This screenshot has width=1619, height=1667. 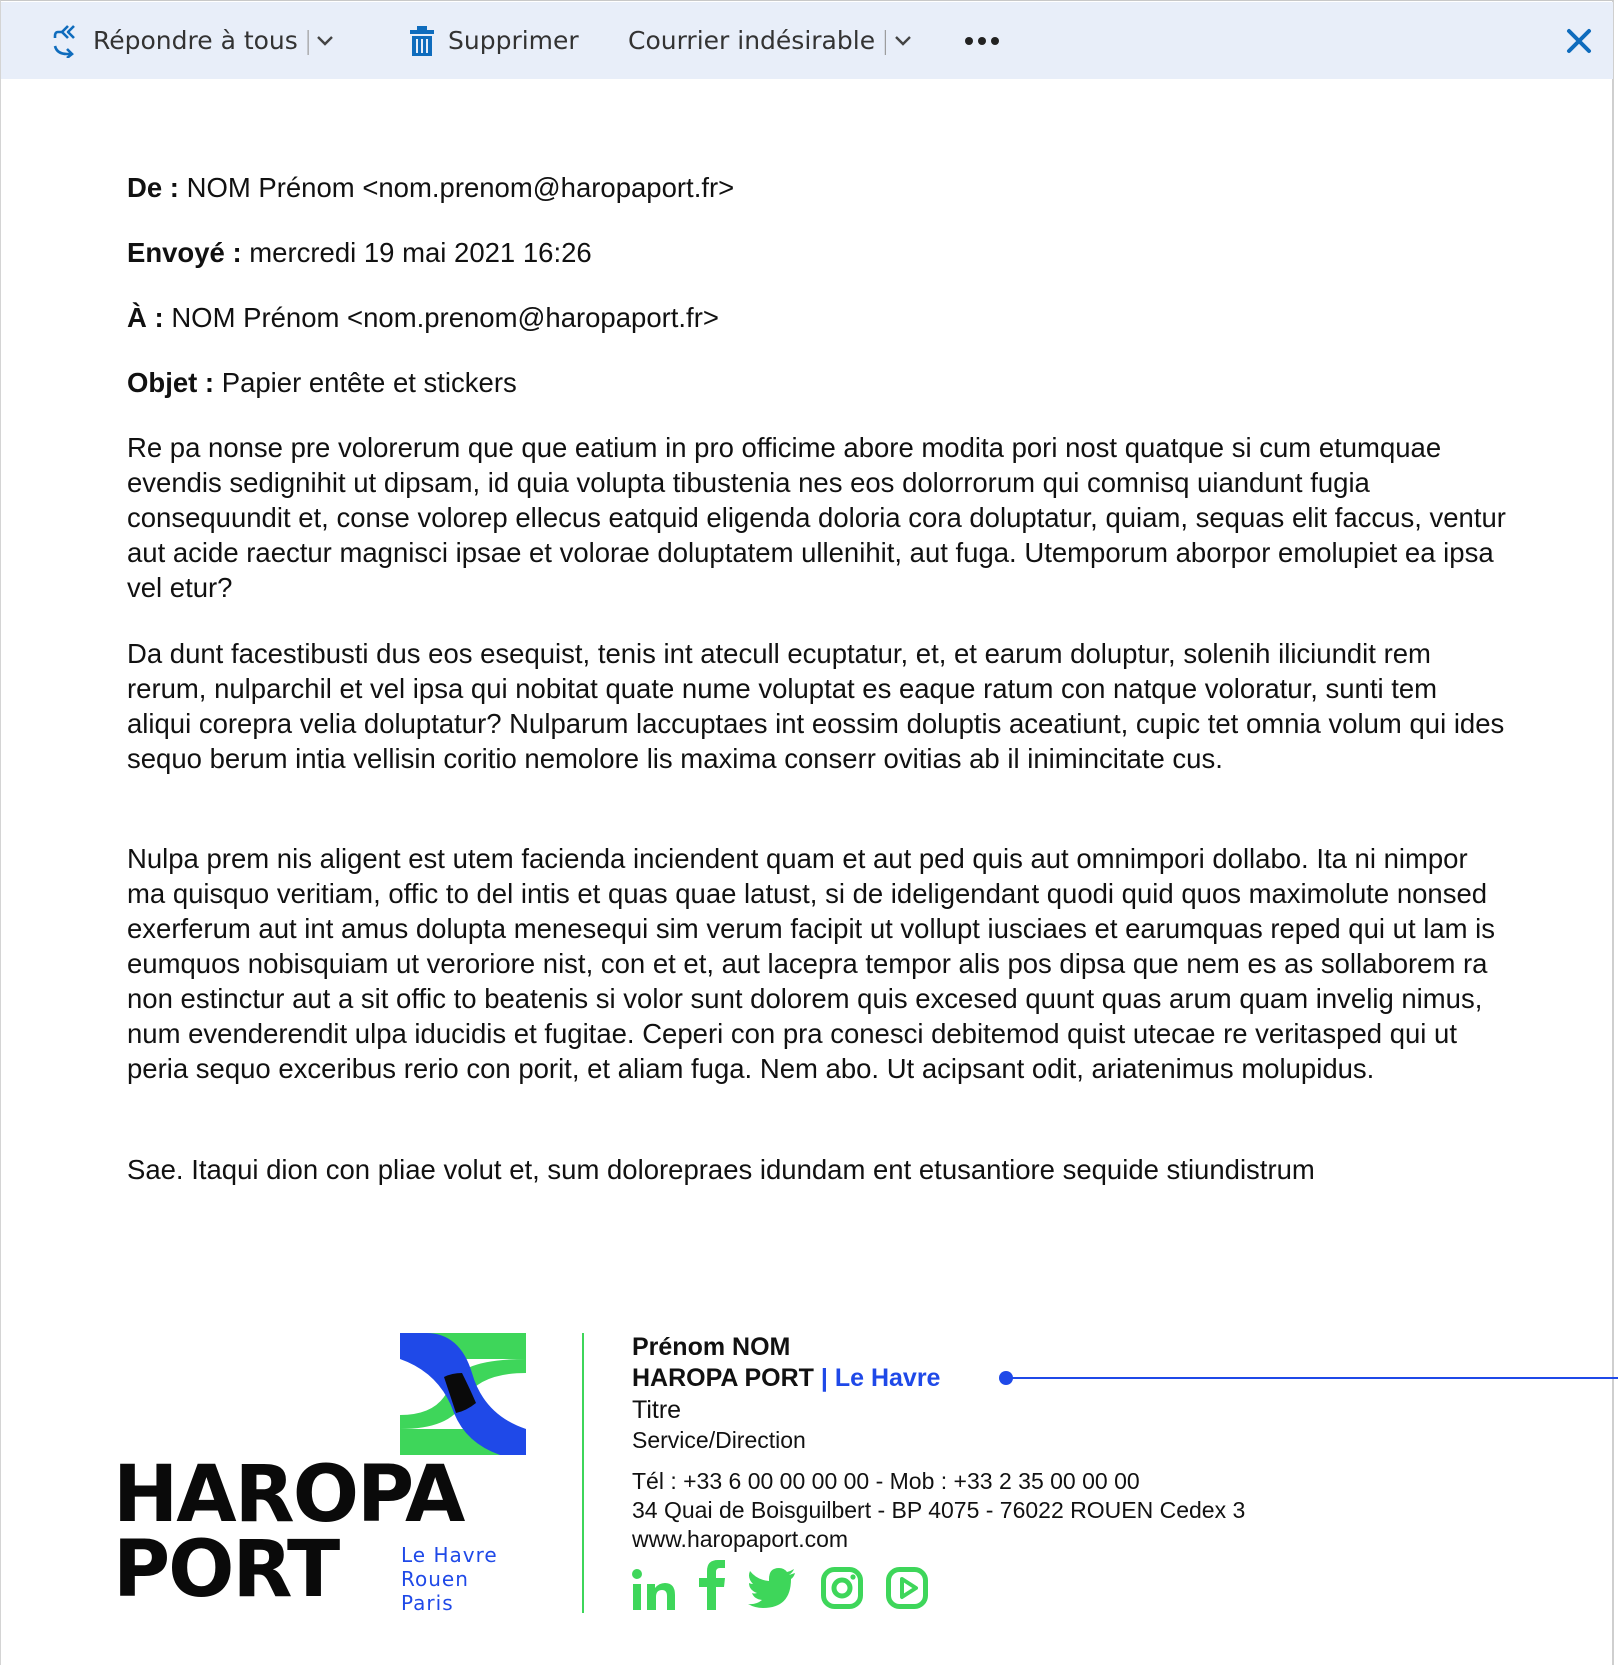 What do you see at coordinates (449, 1555) in the screenshot?
I see `logo-city: Le Havre` at bounding box center [449, 1555].